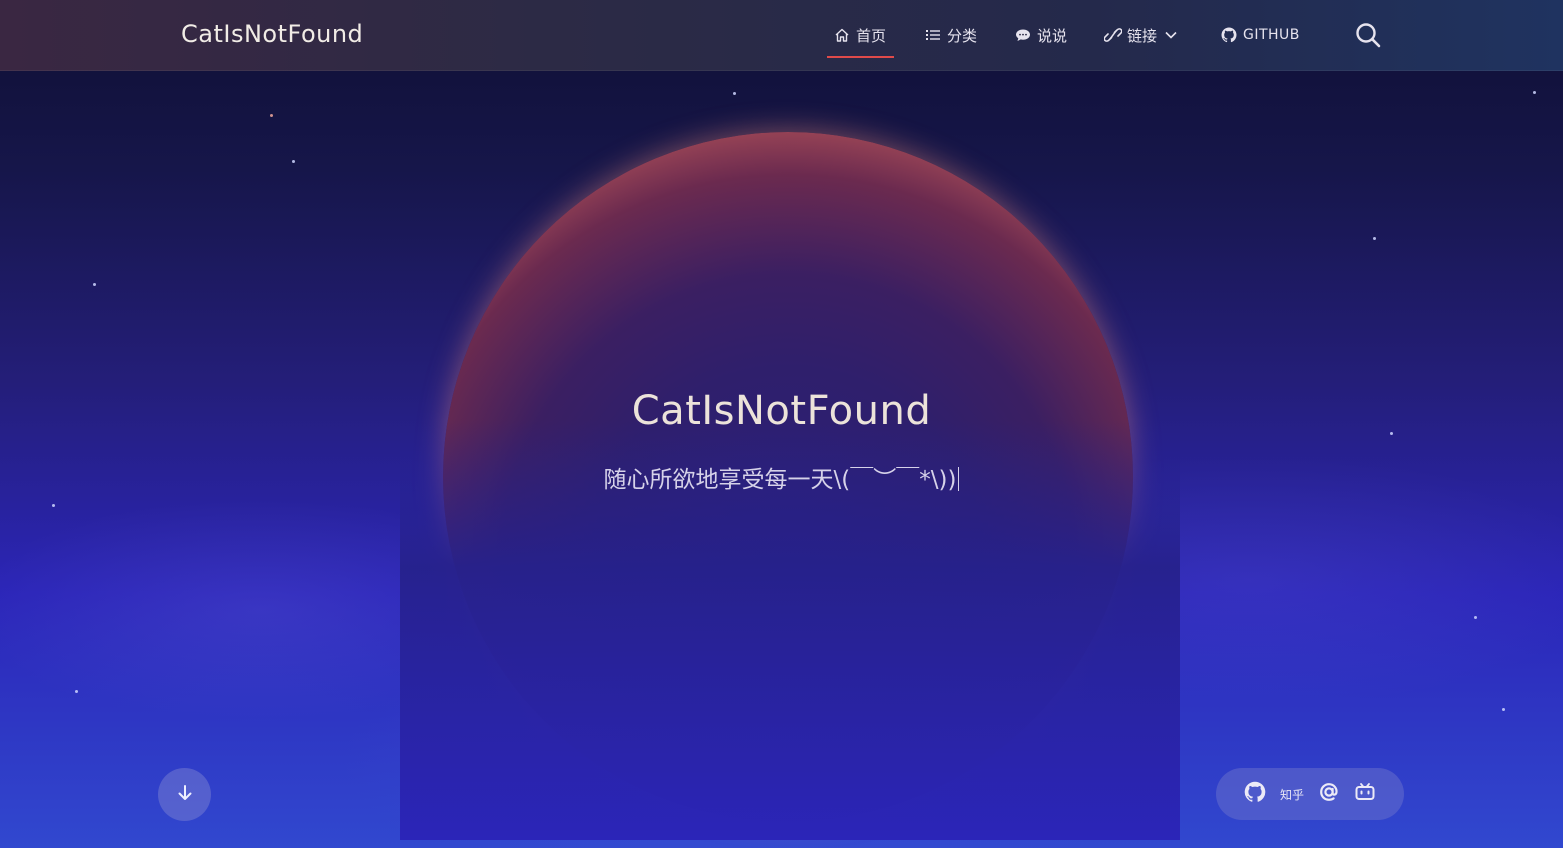  I want to click on social-github-link, so click(1255, 794).